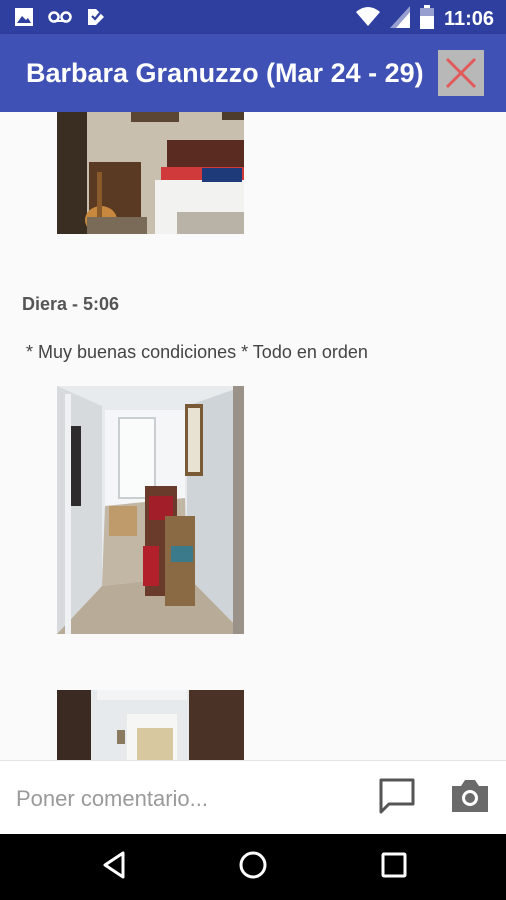  I want to click on comment-bar, so click(253, 797).